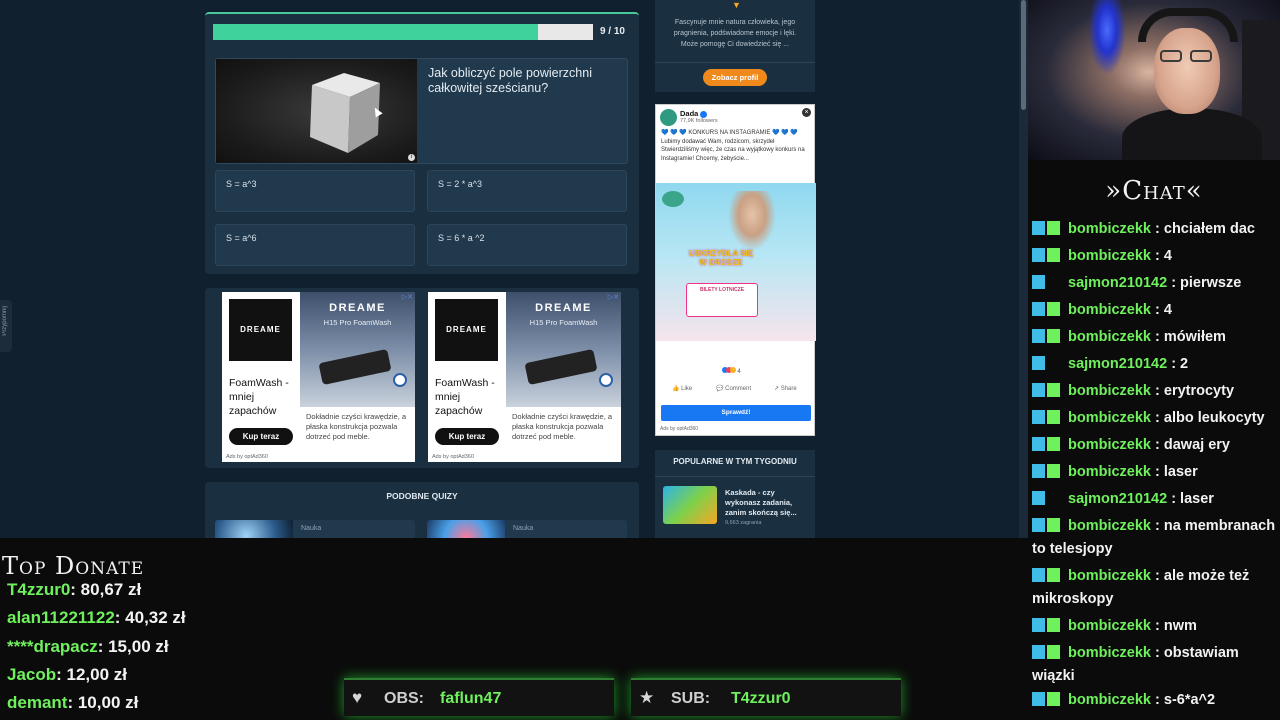  Describe the element at coordinates (404, 698) in the screenshot. I see `obs-label: OBS:` at that location.